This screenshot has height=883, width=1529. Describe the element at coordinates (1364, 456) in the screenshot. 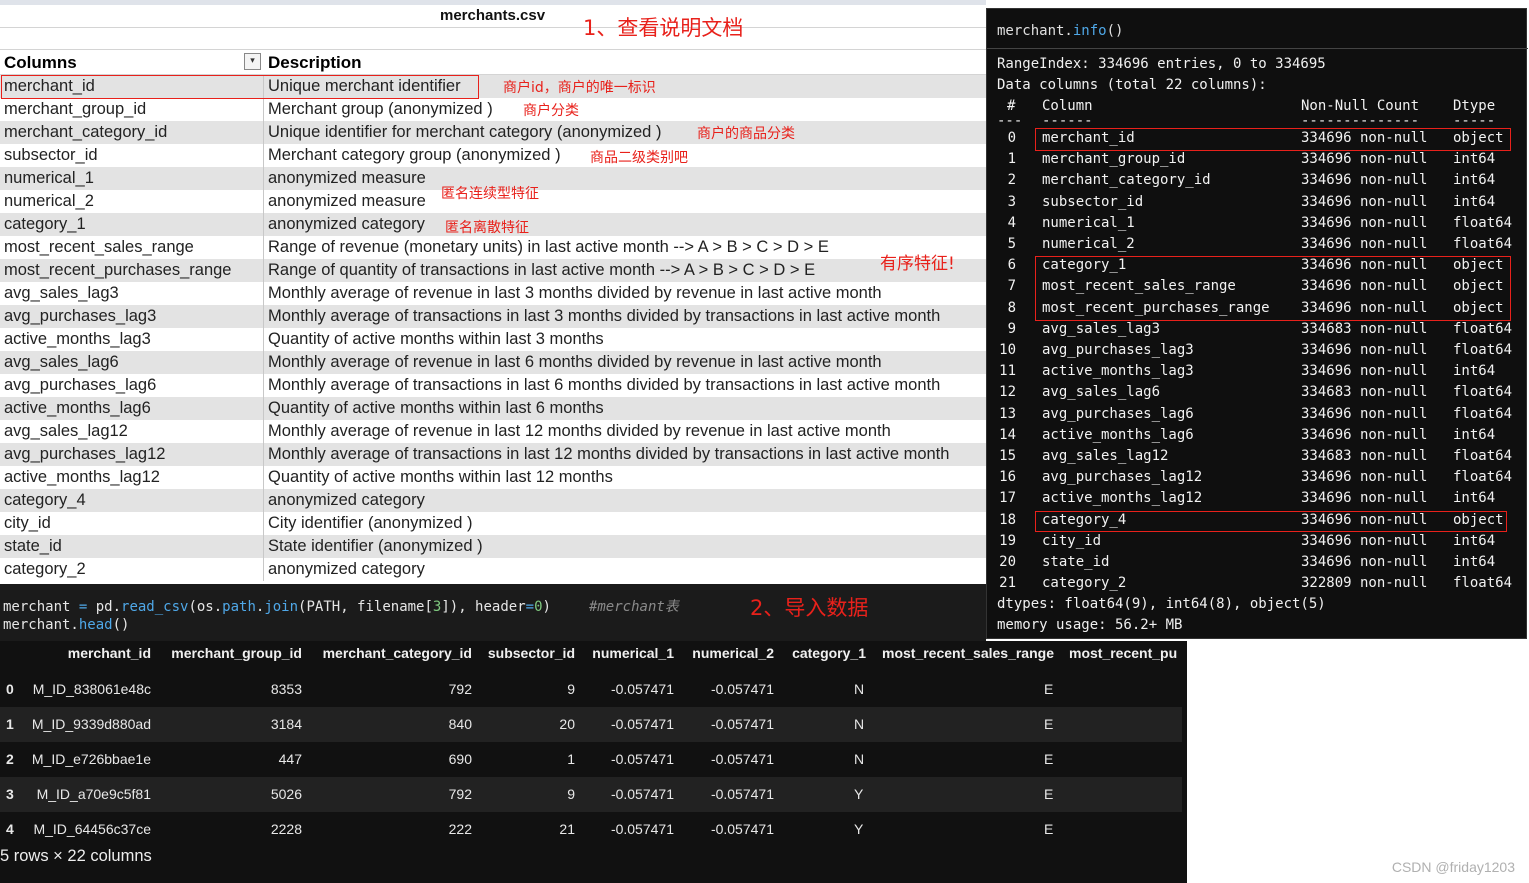

I see `info-non-null-count: 334683 non-null` at that location.